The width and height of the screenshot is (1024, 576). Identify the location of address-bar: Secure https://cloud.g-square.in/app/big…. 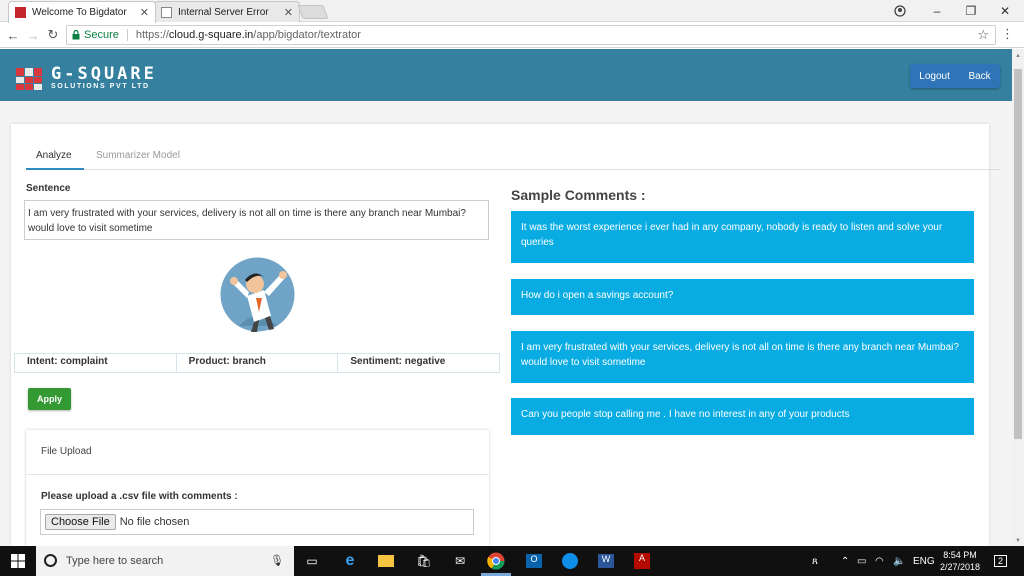
(531, 35).